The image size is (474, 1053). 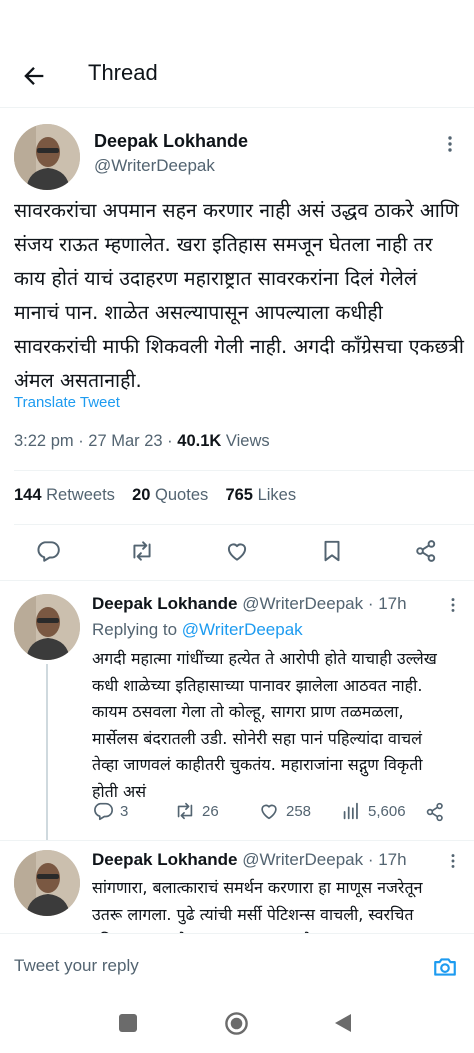 What do you see at coordinates (44, 441) in the screenshot?
I see `tweet-time: 3:22 pm` at bounding box center [44, 441].